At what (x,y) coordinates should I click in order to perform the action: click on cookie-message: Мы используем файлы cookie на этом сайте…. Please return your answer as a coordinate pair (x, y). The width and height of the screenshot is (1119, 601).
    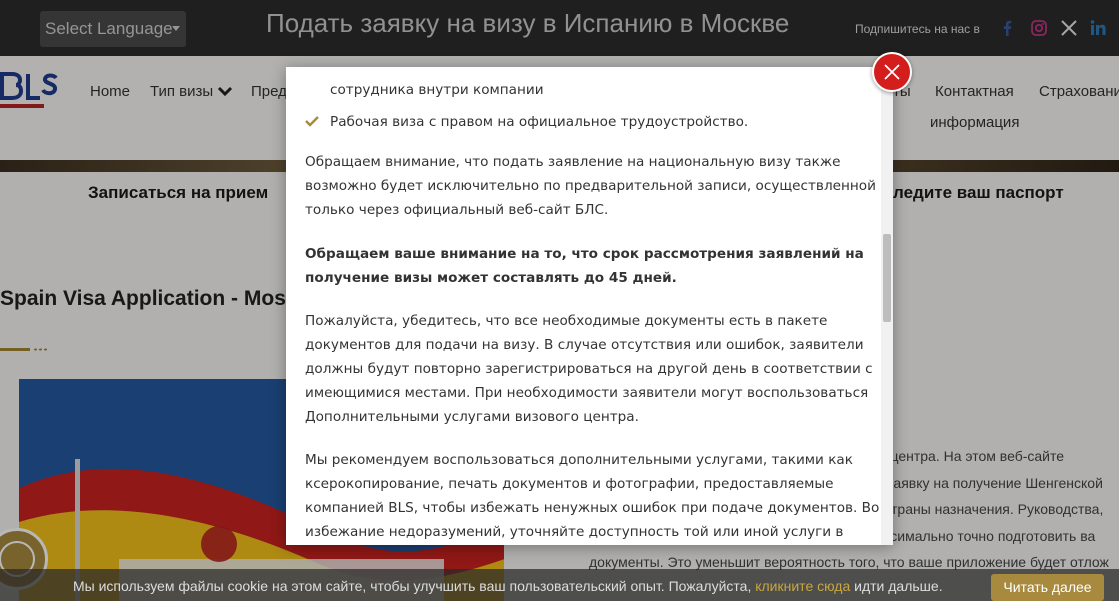
    Looking at the image, I should click on (412, 586).